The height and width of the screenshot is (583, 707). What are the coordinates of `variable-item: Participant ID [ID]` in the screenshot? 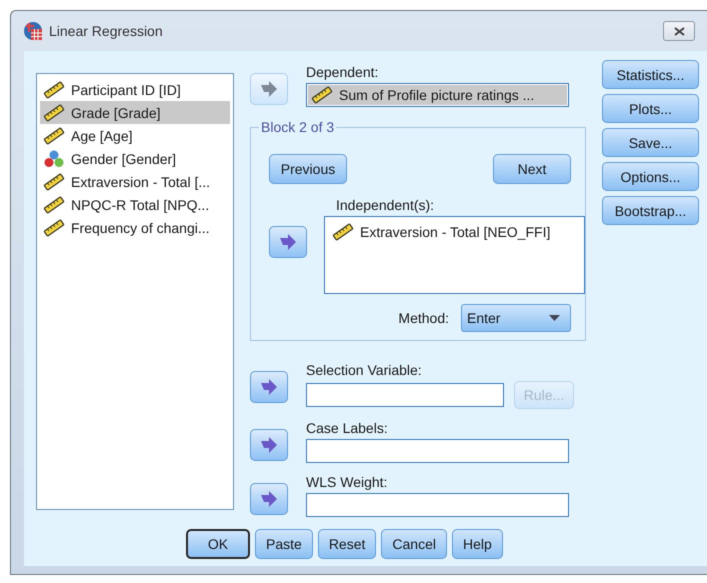 It's located at (135, 89).